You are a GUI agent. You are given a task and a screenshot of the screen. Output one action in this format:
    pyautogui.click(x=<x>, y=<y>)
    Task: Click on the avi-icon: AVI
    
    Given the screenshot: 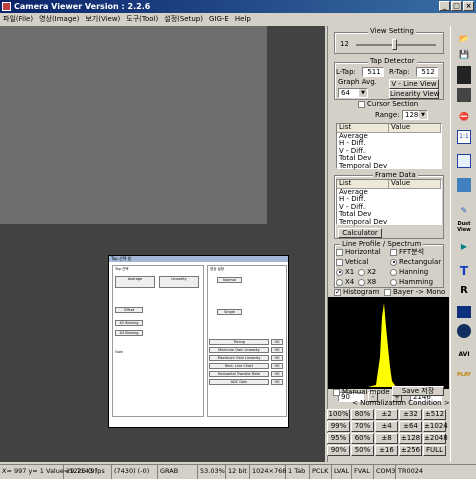 What is the action you would take?
    pyautogui.click(x=464, y=355)
    